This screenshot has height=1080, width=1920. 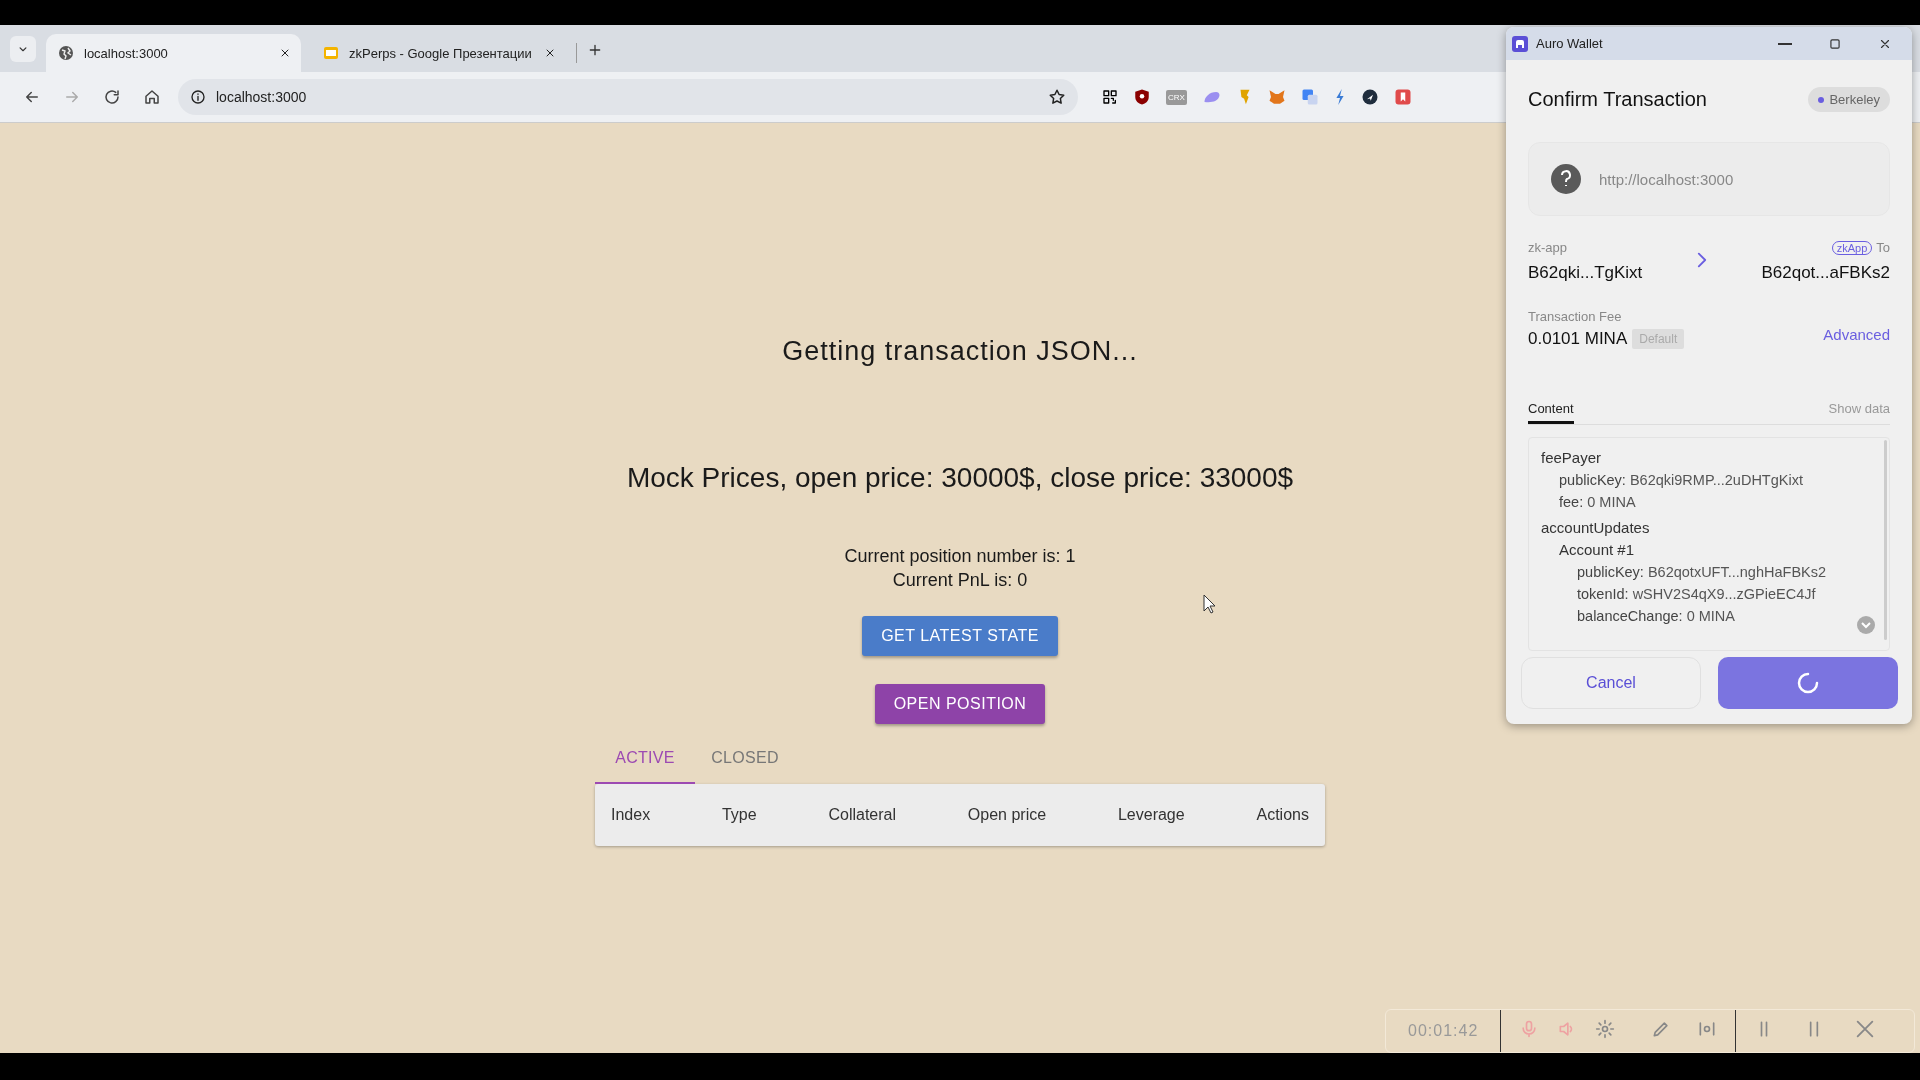 I want to click on bookmark-icon, so click(x=1402, y=97).